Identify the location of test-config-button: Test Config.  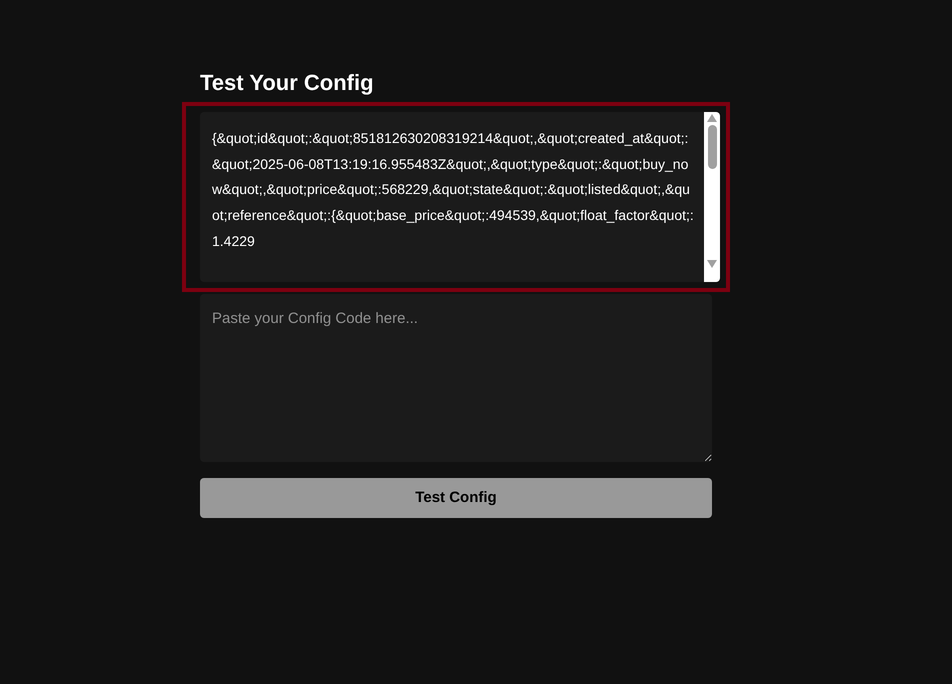
(456, 498).